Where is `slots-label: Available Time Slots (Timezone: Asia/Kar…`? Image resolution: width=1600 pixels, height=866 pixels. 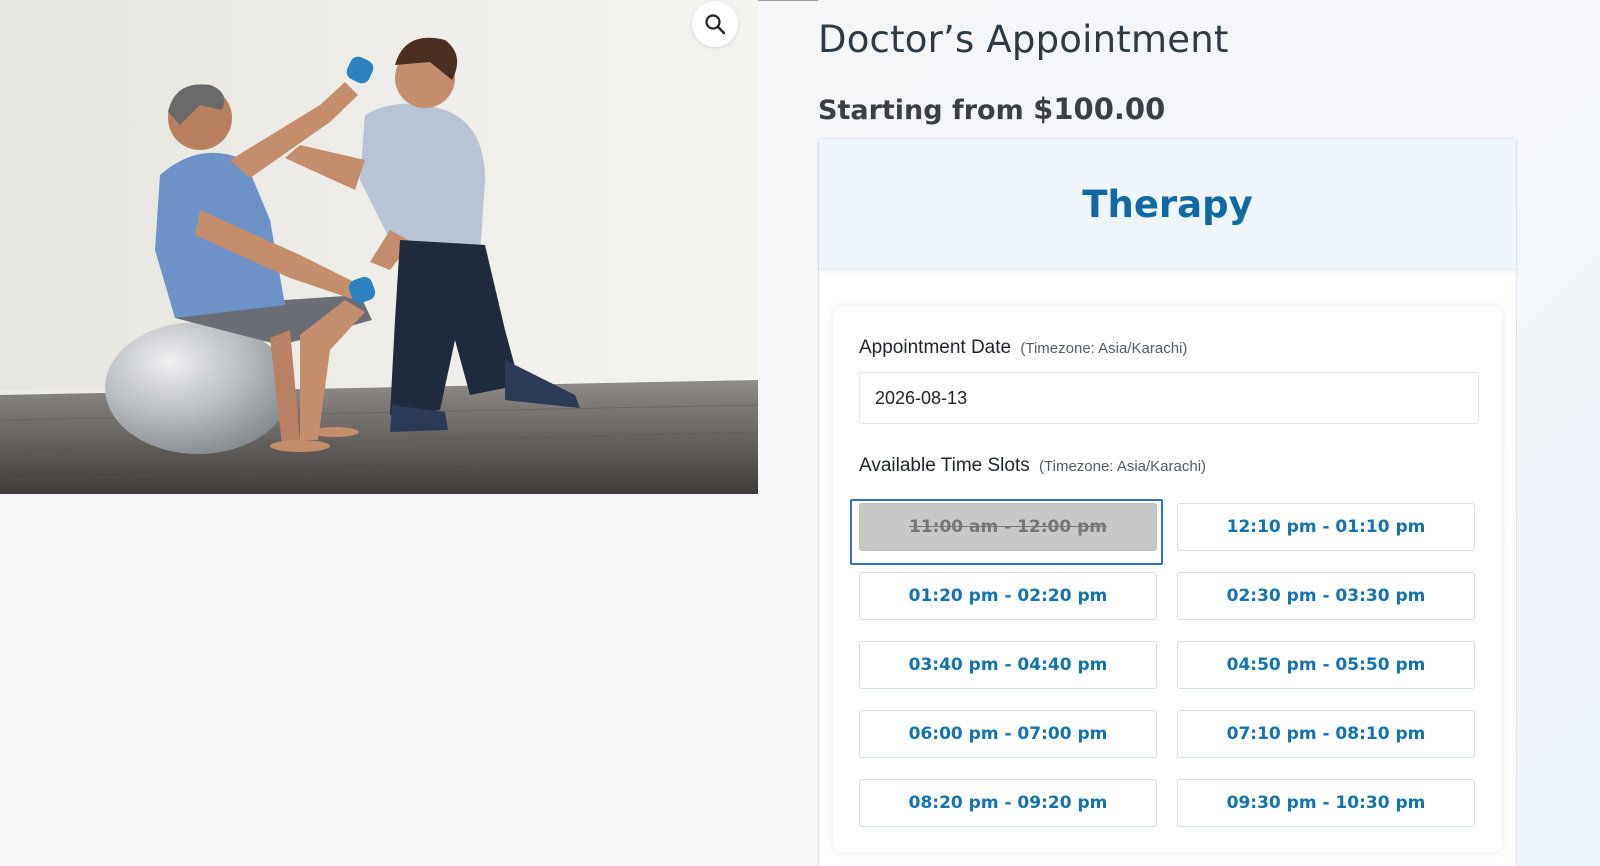
slots-label: Available Time Slots (Timezone: Asia/Kar… is located at coordinates (1032, 466).